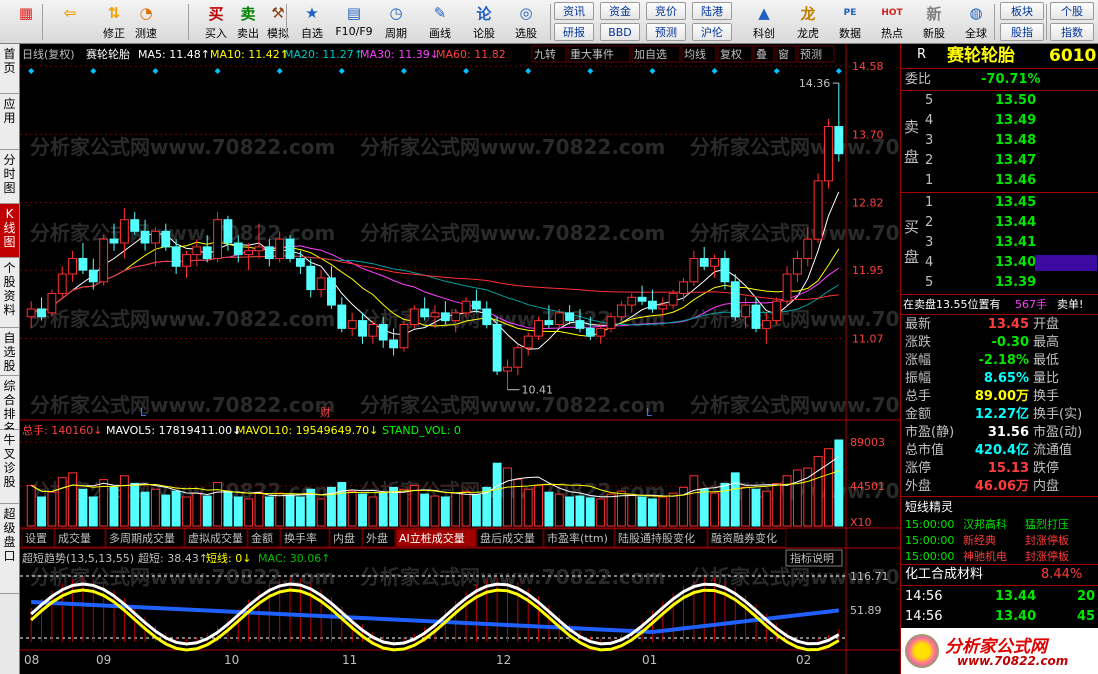 Image resolution: width=1098 pixels, height=674 pixels. Describe the element at coordinates (26, 22) in the screenshot. I see `toolbar-button-0: ▦` at that location.